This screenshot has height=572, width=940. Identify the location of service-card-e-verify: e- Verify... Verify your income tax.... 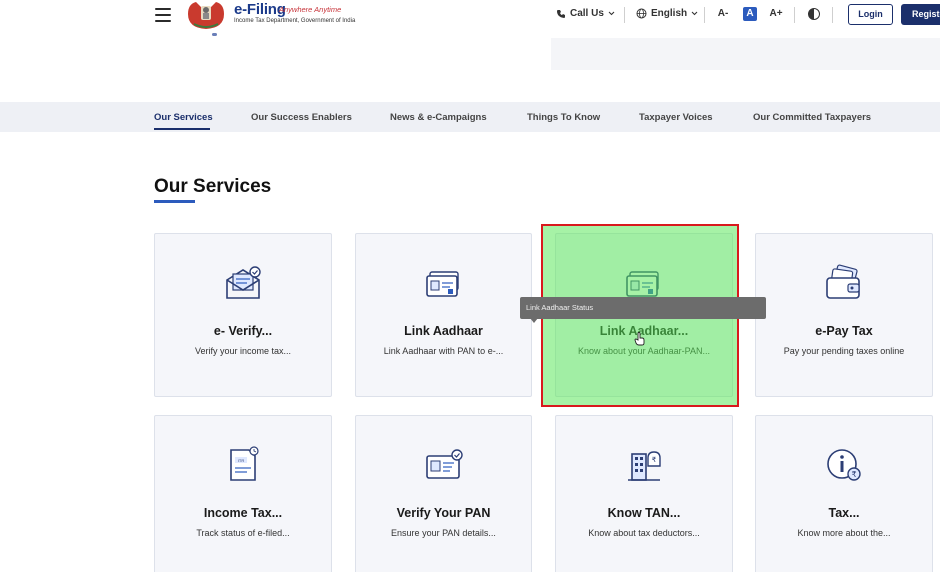
(243, 315).